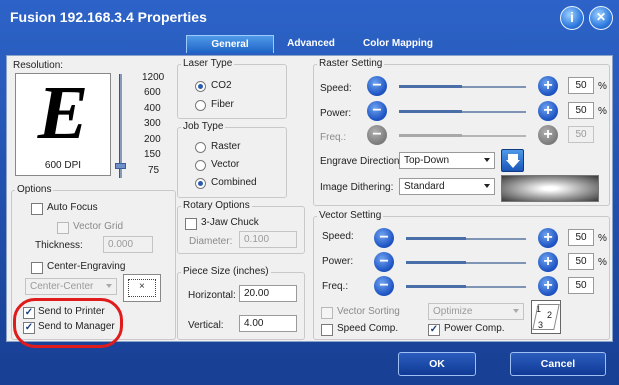 The image size is (619, 385). What do you see at coordinates (72, 207) in the screenshot?
I see `auto-focus-label: Auto Focus` at bounding box center [72, 207].